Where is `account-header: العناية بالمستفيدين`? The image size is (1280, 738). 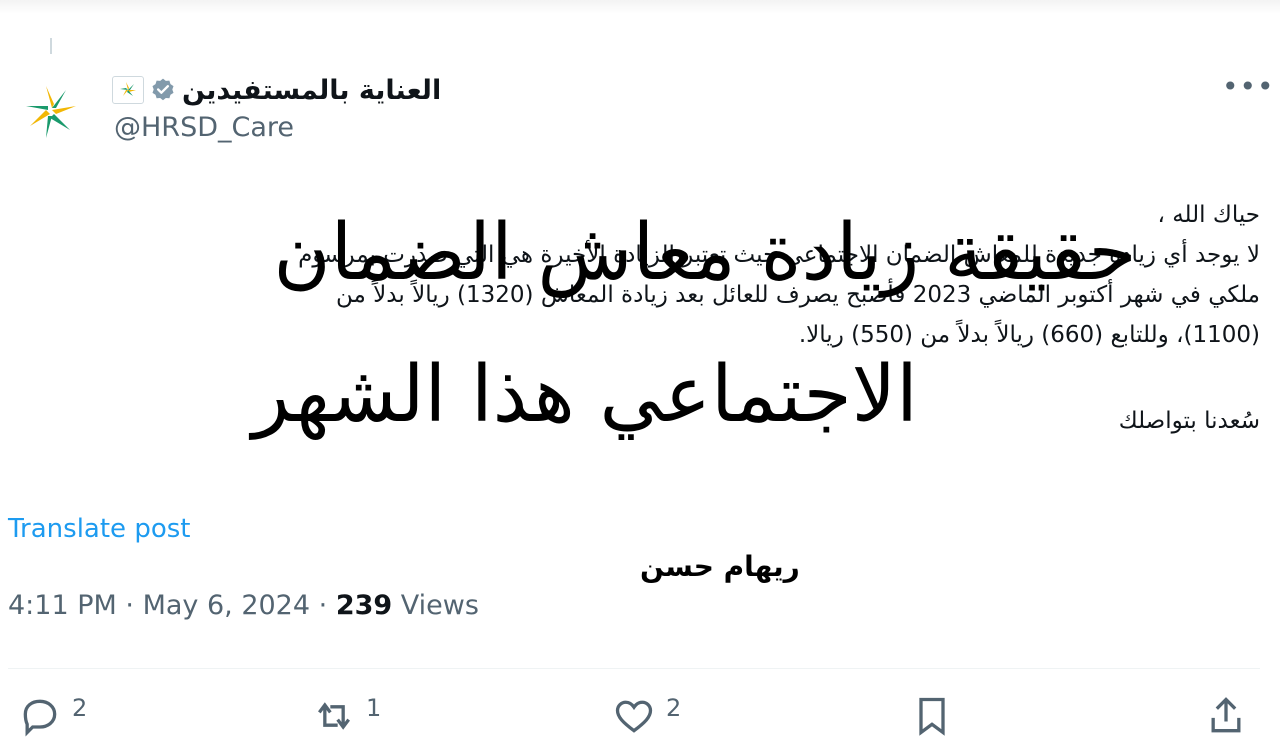
account-header: العناية بالمستفيدين is located at coordinates (276, 90).